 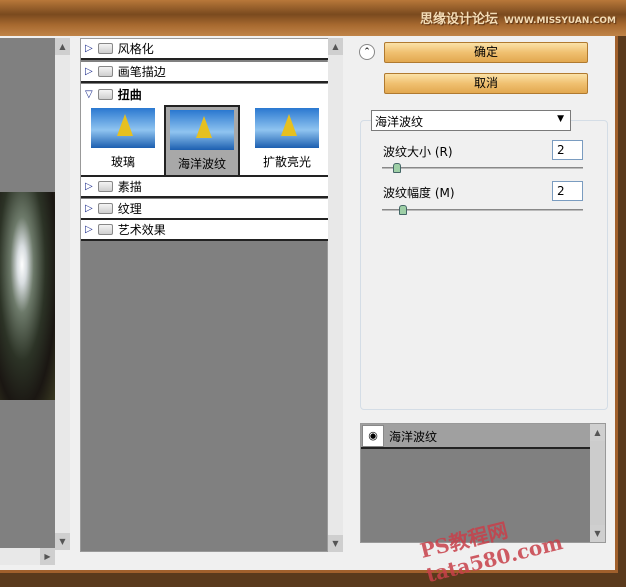 I want to click on category-label: 画笔描边, so click(x=141, y=72).